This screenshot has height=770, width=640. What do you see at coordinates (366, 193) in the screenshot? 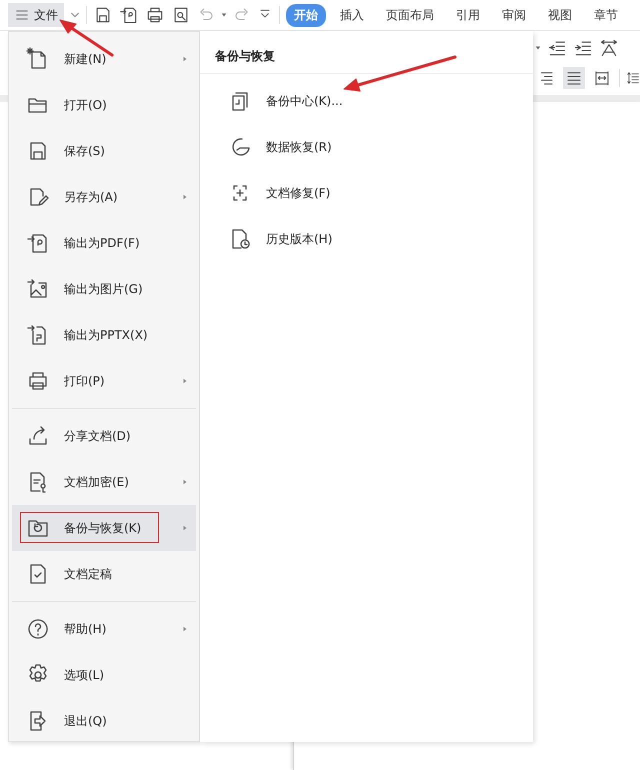
I see `menu-item: 文档修复(F)` at bounding box center [366, 193].